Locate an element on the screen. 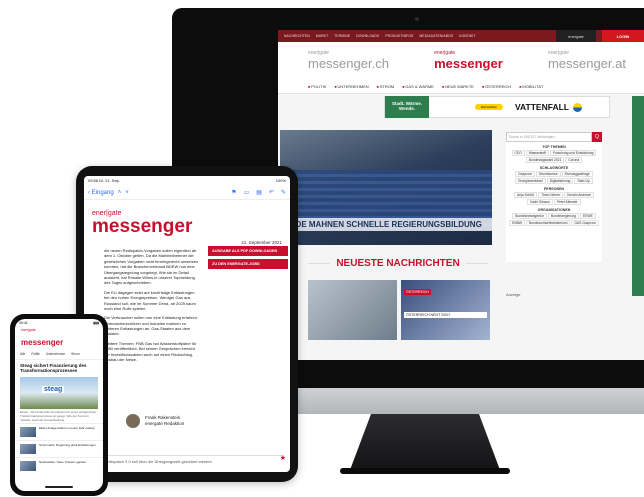  ad-label: Anzeige is located at coordinates (513, 294).